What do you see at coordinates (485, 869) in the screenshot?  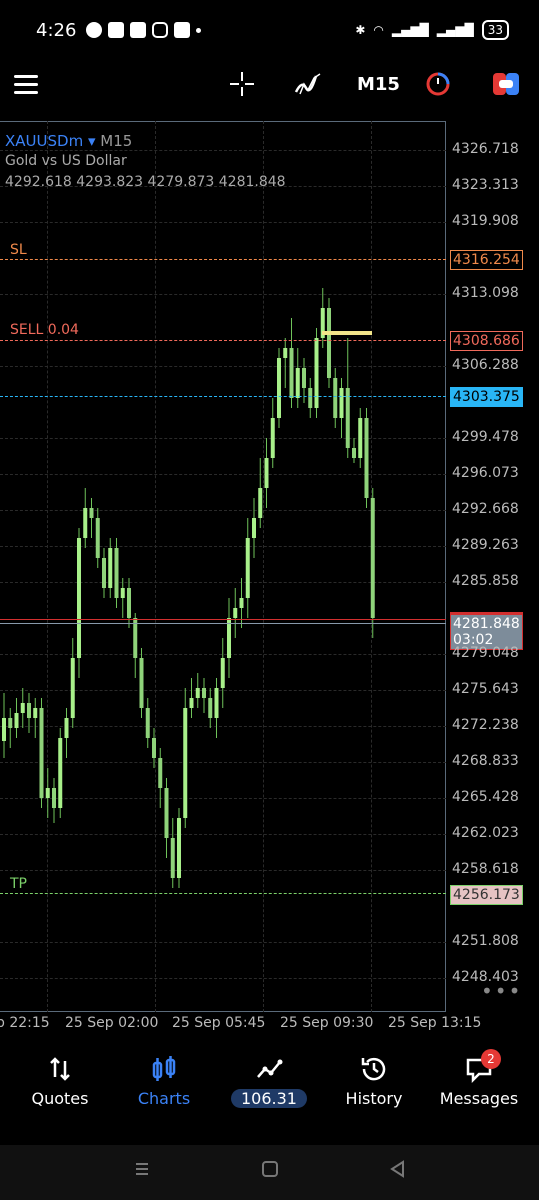 I see `price-axis-label: 4258.618` at bounding box center [485, 869].